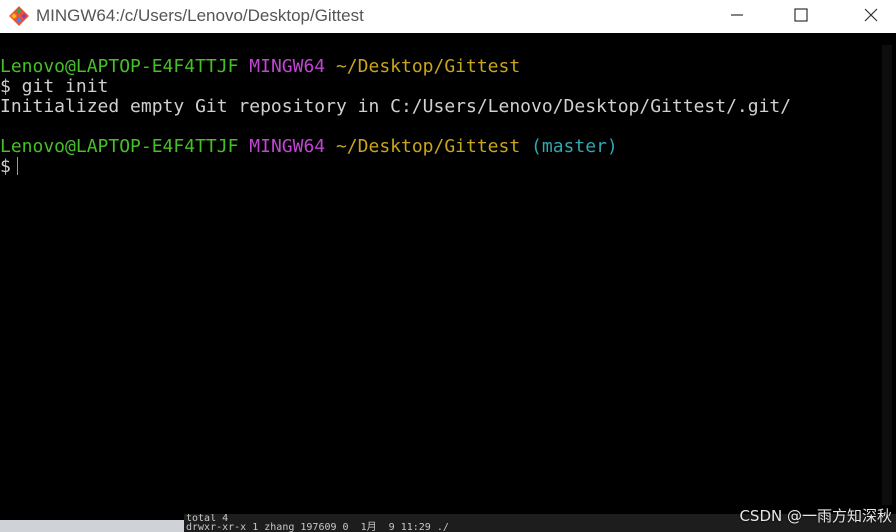 Image resolution: width=896 pixels, height=532 pixels. I want to click on close-icon, so click(871, 15).